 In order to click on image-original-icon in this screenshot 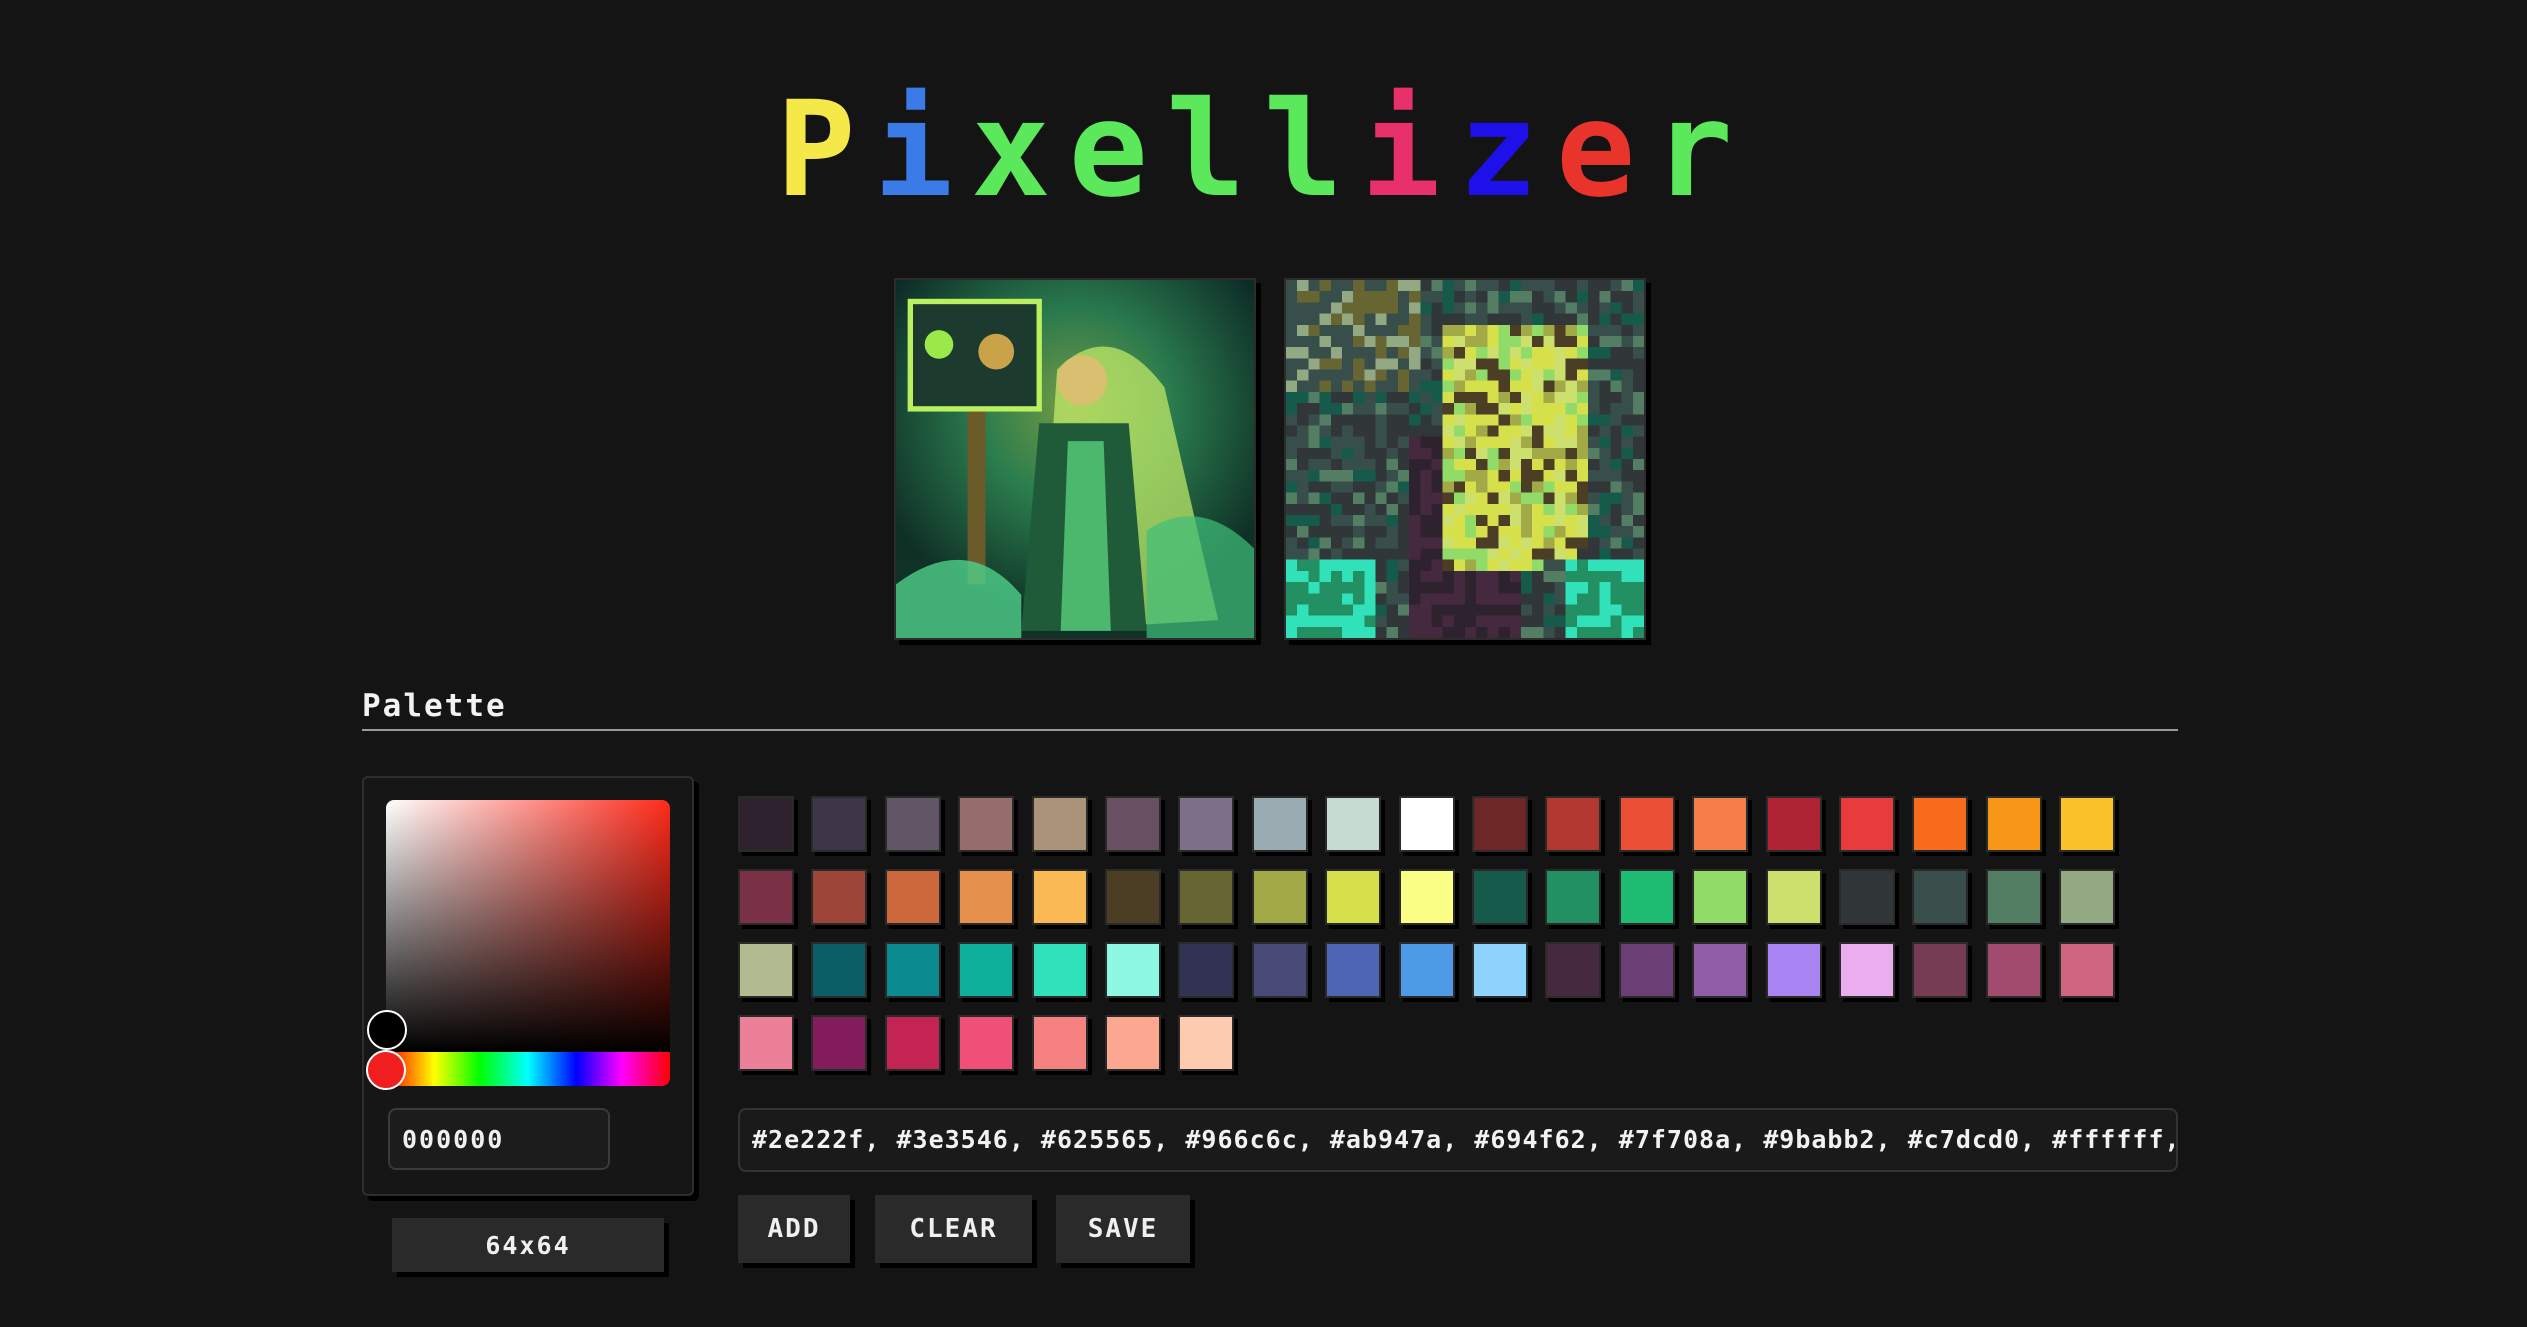, I will do `click(1075, 459)`.